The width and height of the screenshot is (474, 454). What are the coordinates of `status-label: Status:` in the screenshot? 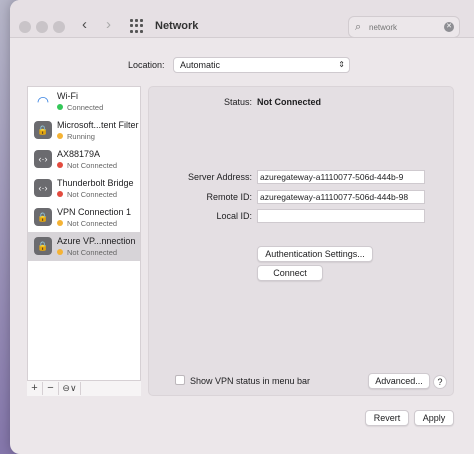 It's located at (237, 102).